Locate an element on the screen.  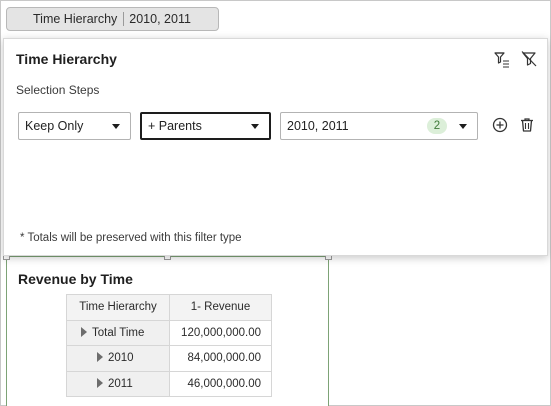
row-header-2010: 2010 is located at coordinates (118, 358).